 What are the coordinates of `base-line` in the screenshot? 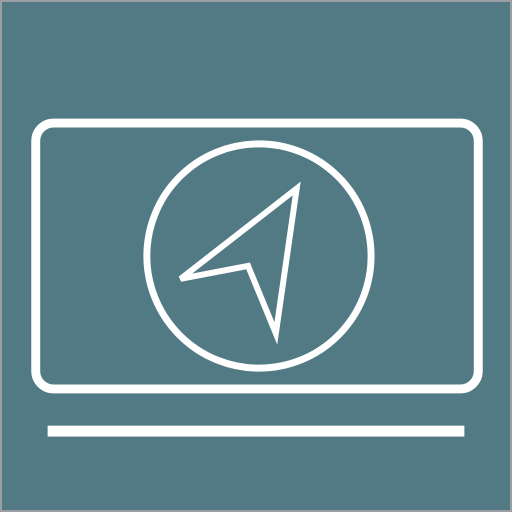 It's located at (256, 431).